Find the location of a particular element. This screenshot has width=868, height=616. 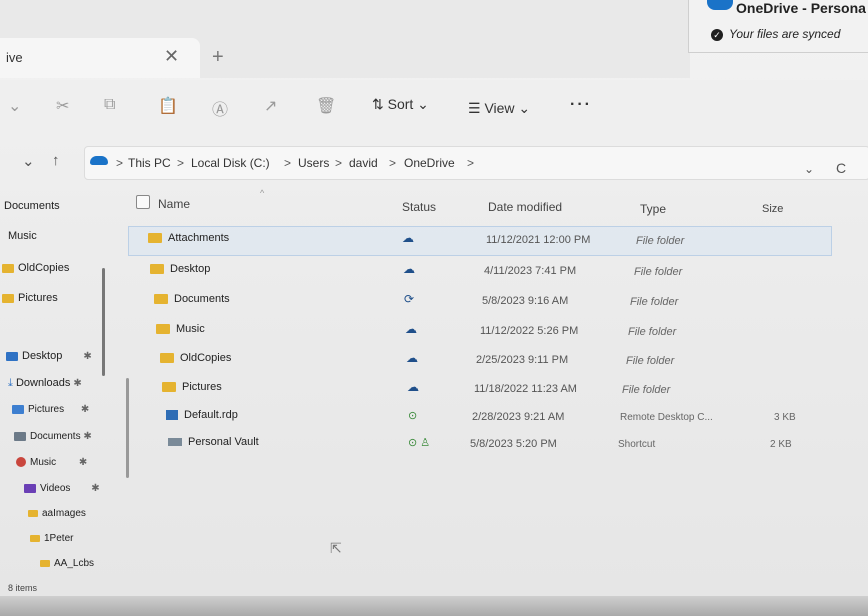

file-name: Default.rdp is located at coordinates (202, 415).